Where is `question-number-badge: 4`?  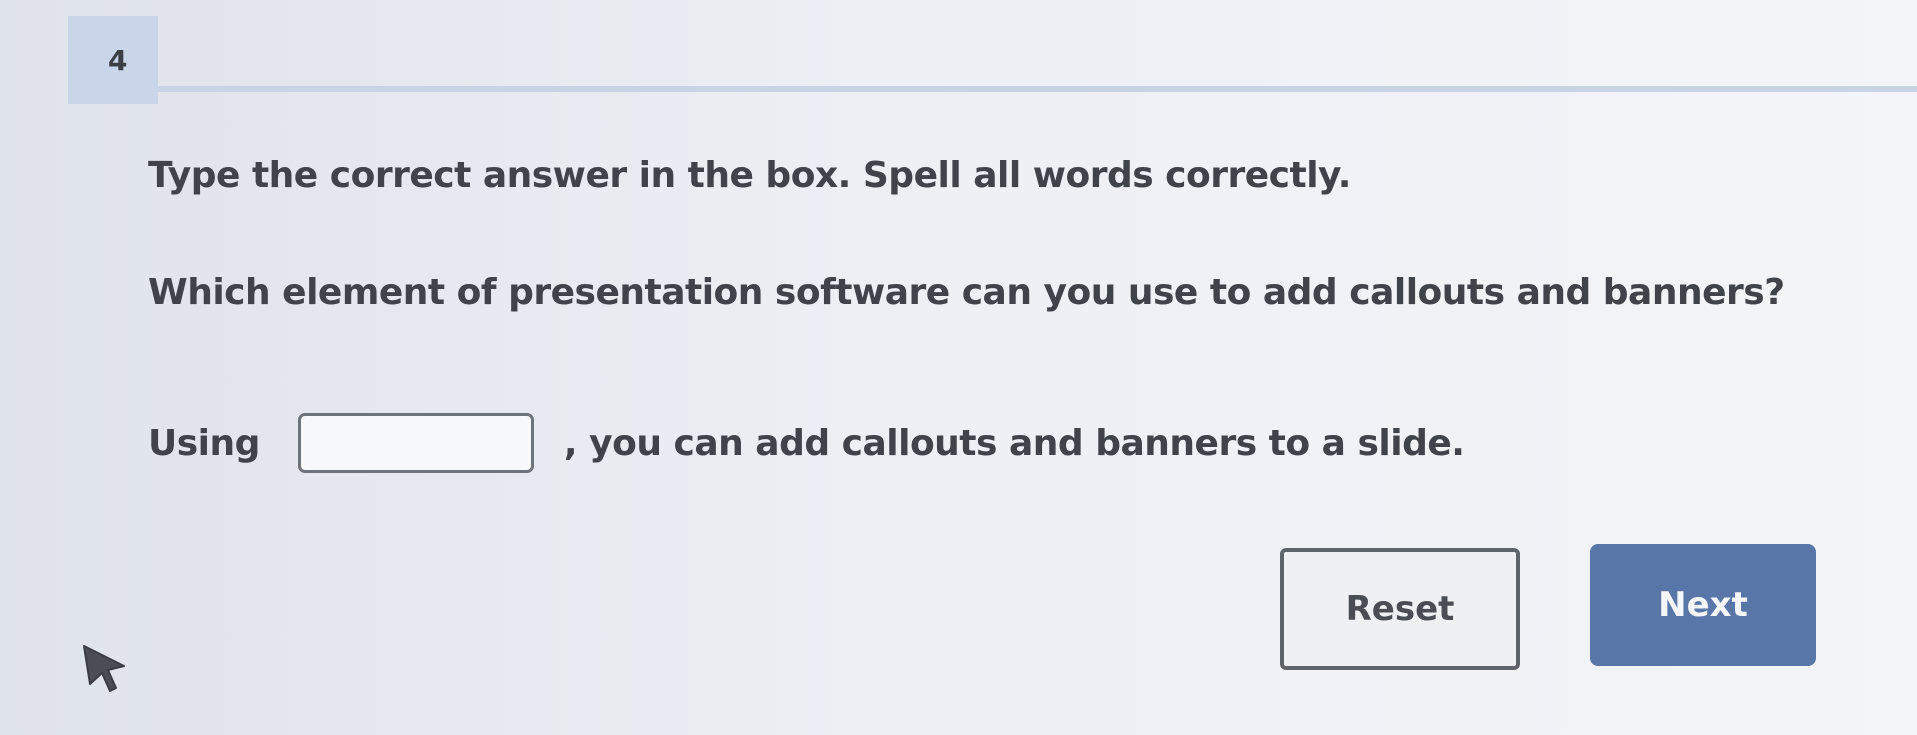
question-number-badge: 4 is located at coordinates (113, 60).